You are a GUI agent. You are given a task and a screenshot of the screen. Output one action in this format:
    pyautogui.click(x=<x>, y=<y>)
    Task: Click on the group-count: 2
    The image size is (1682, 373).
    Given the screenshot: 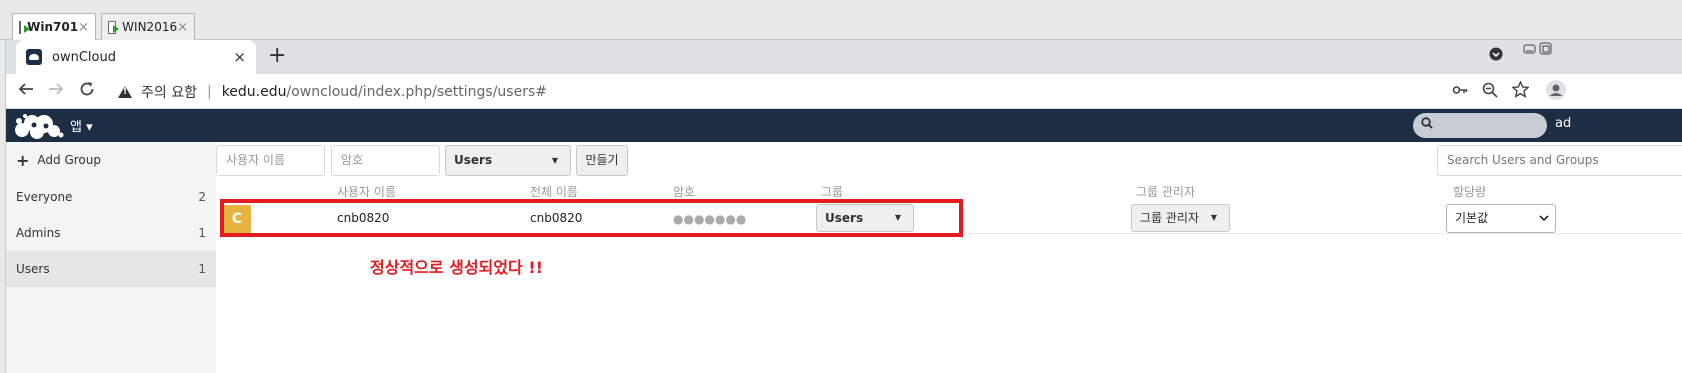 What is the action you would take?
    pyautogui.click(x=202, y=197)
    